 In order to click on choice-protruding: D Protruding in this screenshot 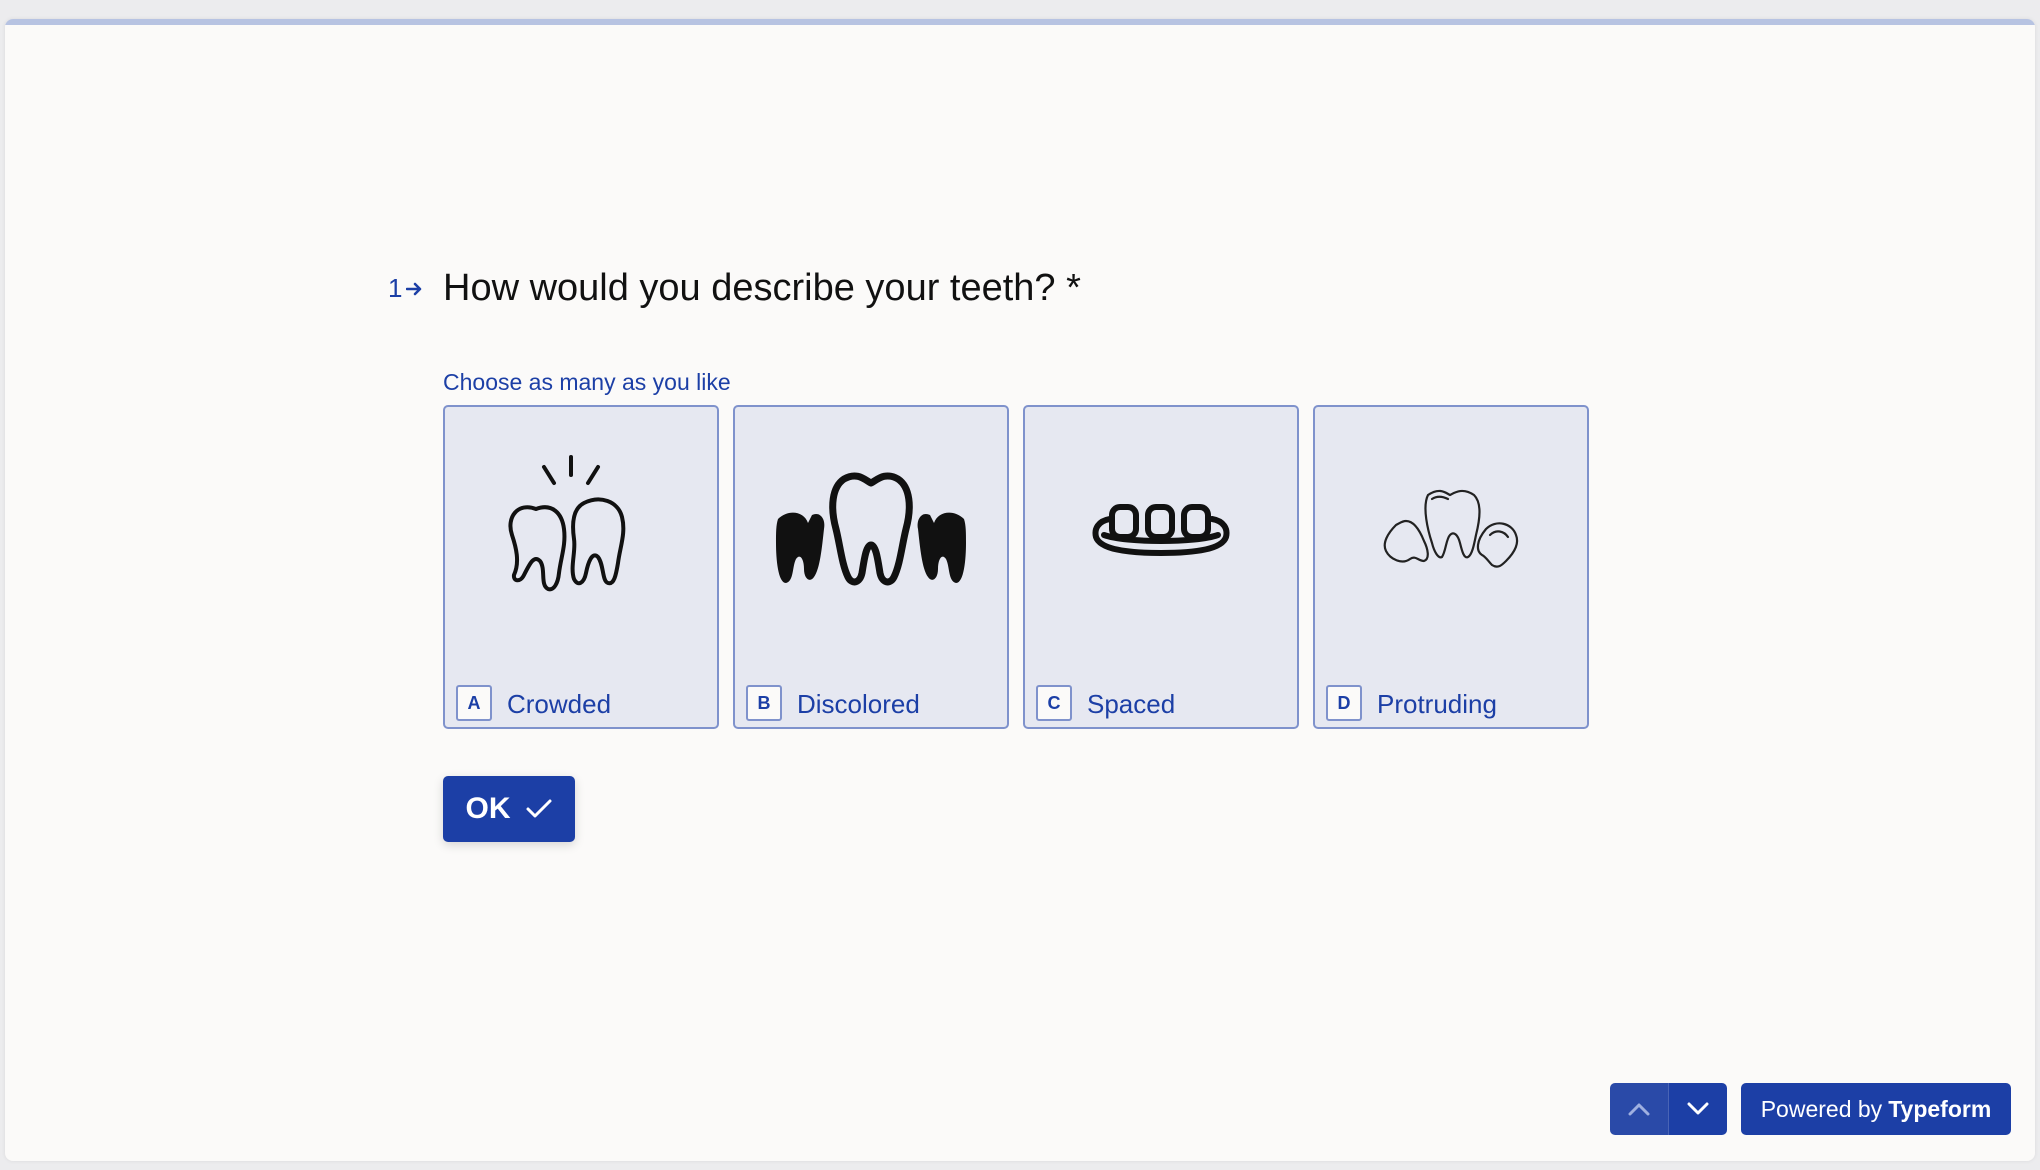, I will do `click(1451, 567)`.